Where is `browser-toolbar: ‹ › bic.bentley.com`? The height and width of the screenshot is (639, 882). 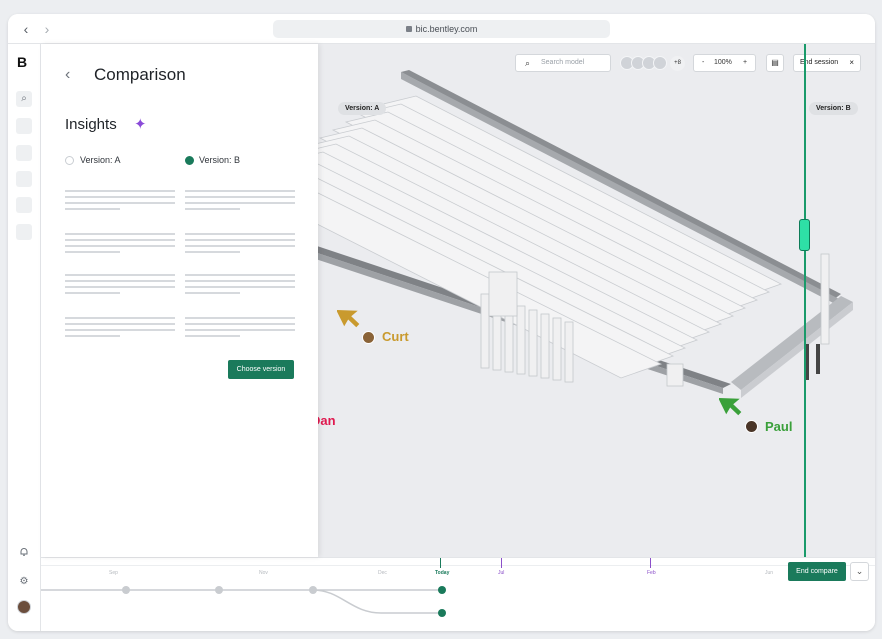 browser-toolbar: ‹ › bic.bentley.com is located at coordinates (441, 29).